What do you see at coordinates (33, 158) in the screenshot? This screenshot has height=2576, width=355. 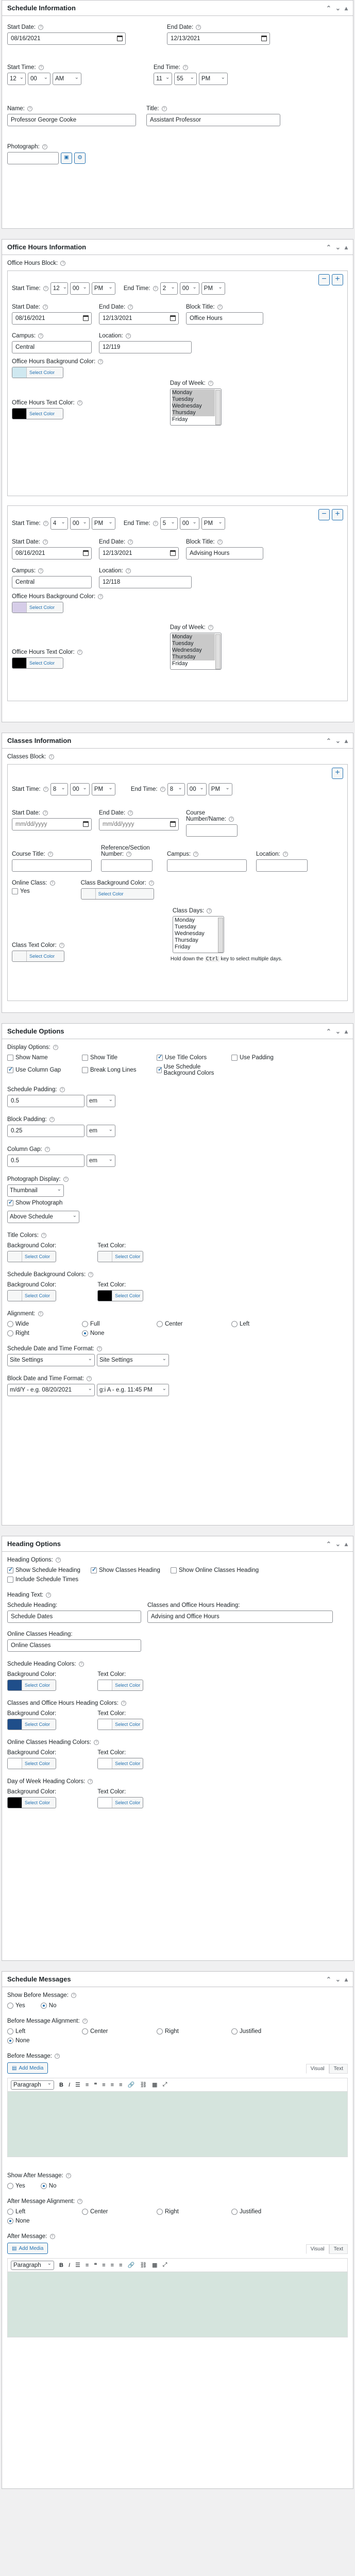 I see `photograph-input` at bounding box center [33, 158].